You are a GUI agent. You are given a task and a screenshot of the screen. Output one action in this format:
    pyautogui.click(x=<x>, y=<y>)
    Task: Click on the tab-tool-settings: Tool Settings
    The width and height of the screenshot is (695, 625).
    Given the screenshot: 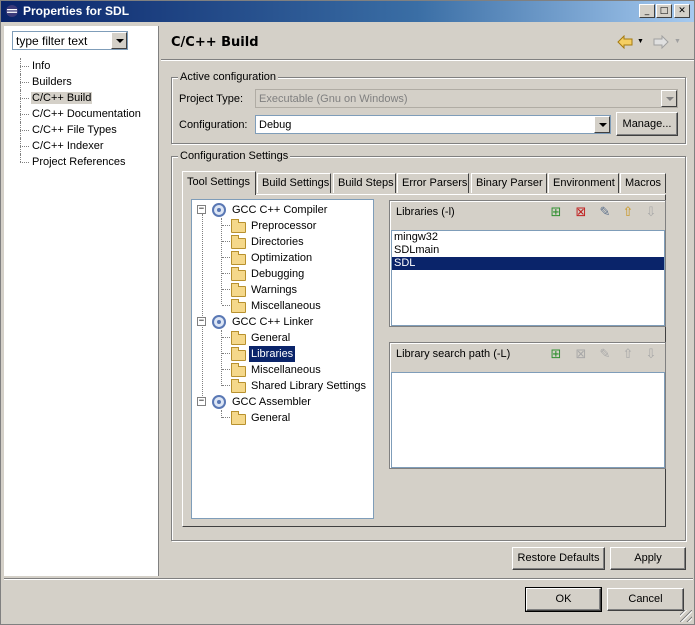 What is the action you would take?
    pyautogui.click(x=219, y=183)
    